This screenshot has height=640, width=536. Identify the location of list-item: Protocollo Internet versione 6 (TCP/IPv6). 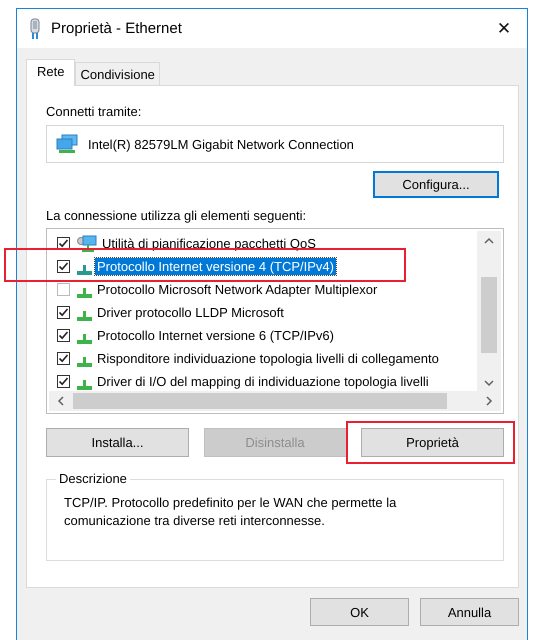
(215, 335).